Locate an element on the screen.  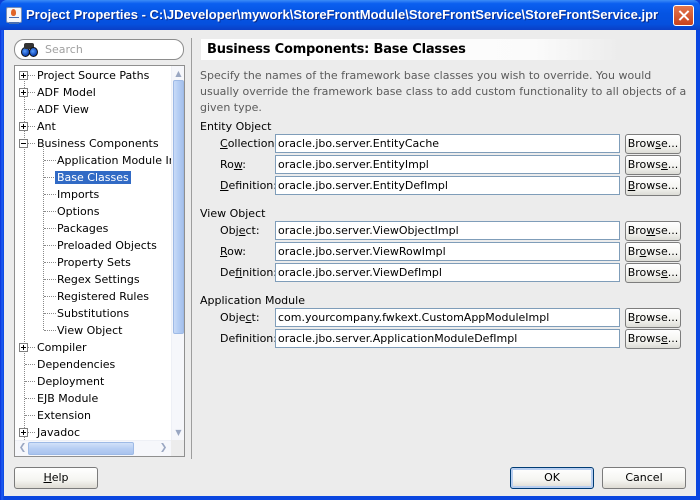
tree-item-label: Packages is located at coordinates (83, 228).